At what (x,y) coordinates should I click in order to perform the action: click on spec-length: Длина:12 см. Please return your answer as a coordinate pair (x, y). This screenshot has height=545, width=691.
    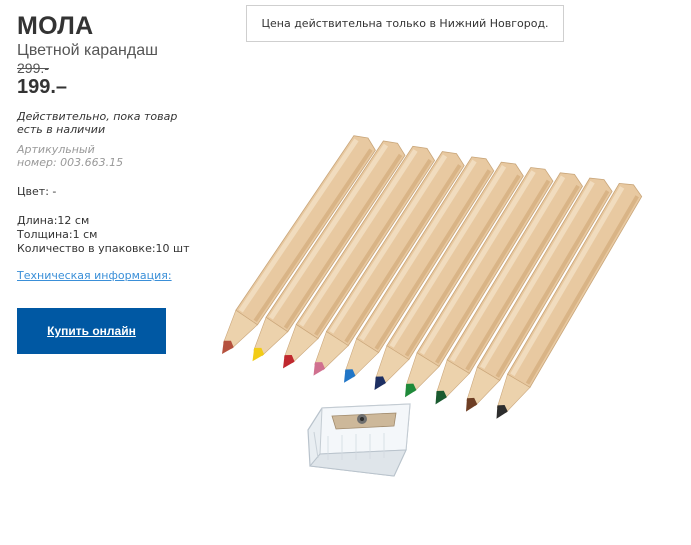
    Looking at the image, I should click on (53, 220).